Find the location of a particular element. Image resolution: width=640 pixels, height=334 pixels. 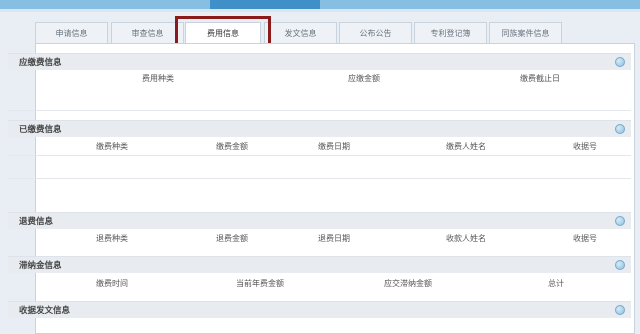

section-refund: 退费信息 退费种类 退费金额 退费日期 收款人姓名 收据号 is located at coordinates (319, 227).